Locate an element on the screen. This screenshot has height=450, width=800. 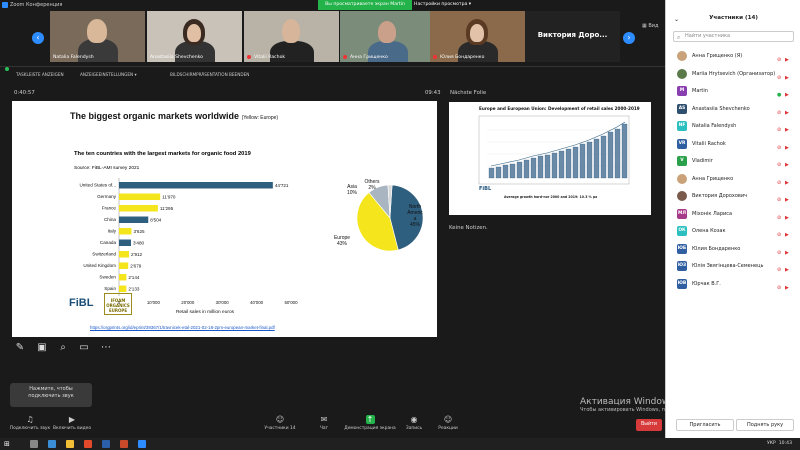
pie-label: 10% is located at coordinates (352, 193).